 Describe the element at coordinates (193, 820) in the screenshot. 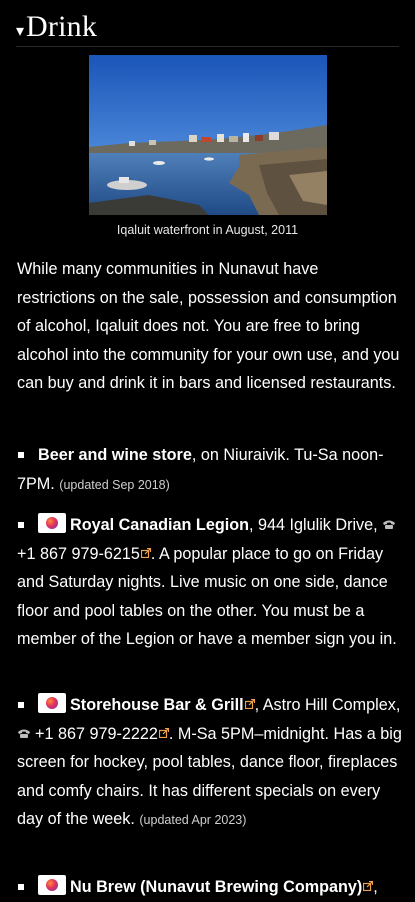

I see `updated-note: (updated Apr 2023)` at that location.